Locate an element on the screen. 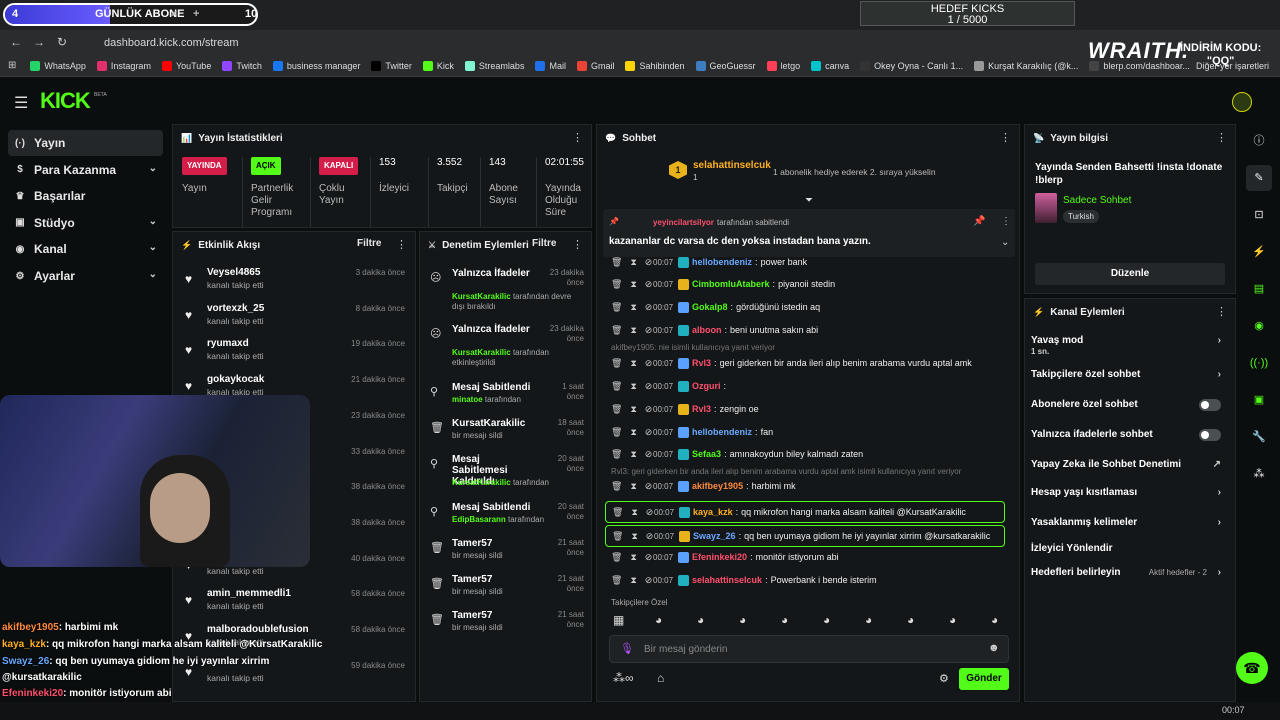 The width and height of the screenshot is (1280, 720). sidebar-item-3: ▣ Stüdyo ⌄ is located at coordinates (85, 223).